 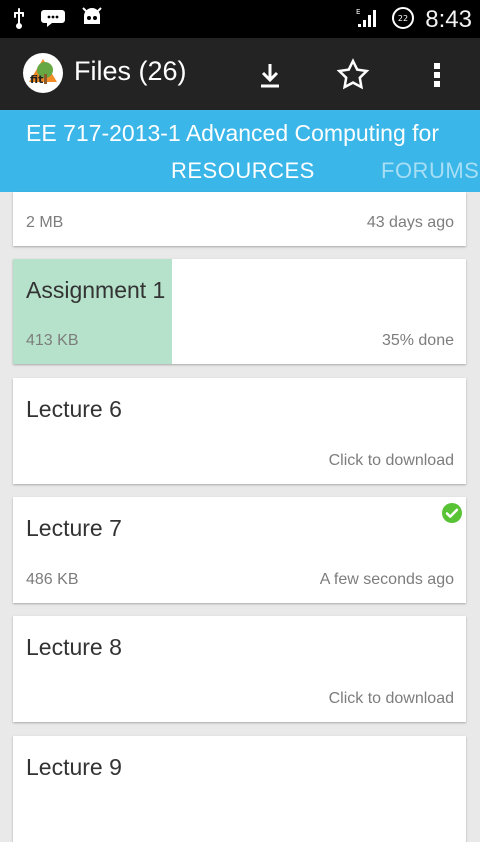 I want to click on file-status: A few seconds ago, so click(x=386, y=579).